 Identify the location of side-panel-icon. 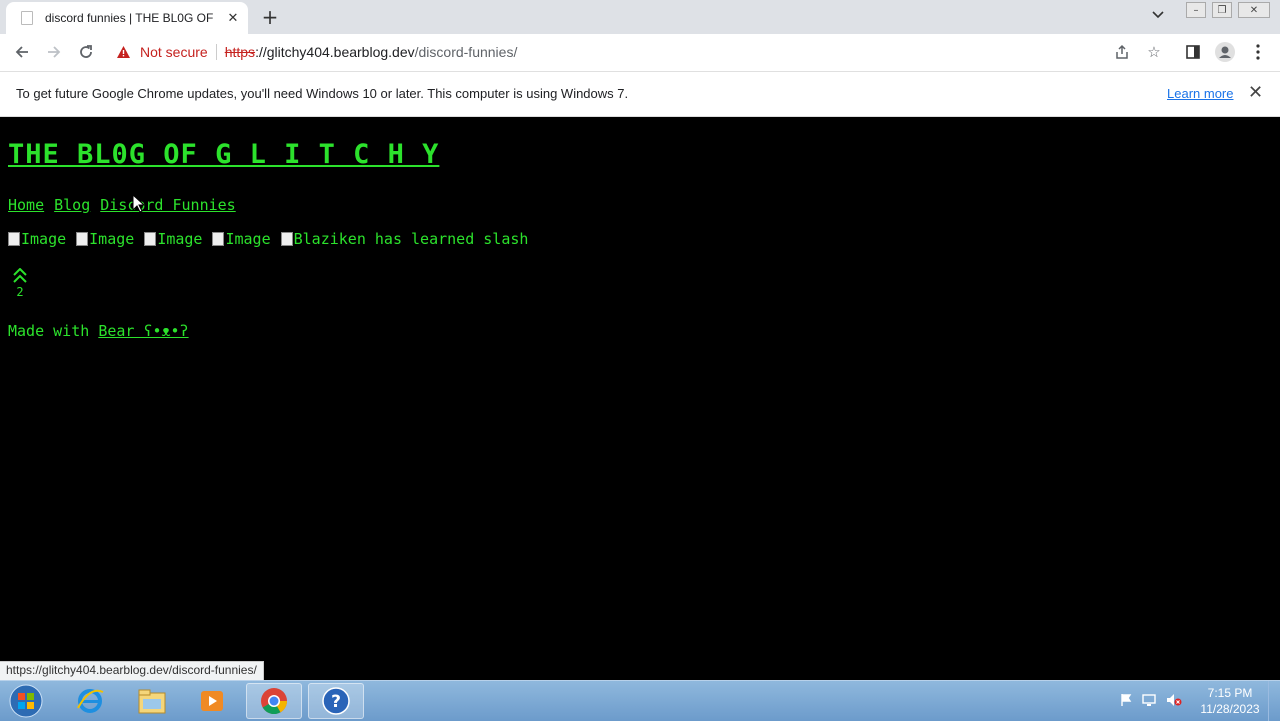
(1193, 52).